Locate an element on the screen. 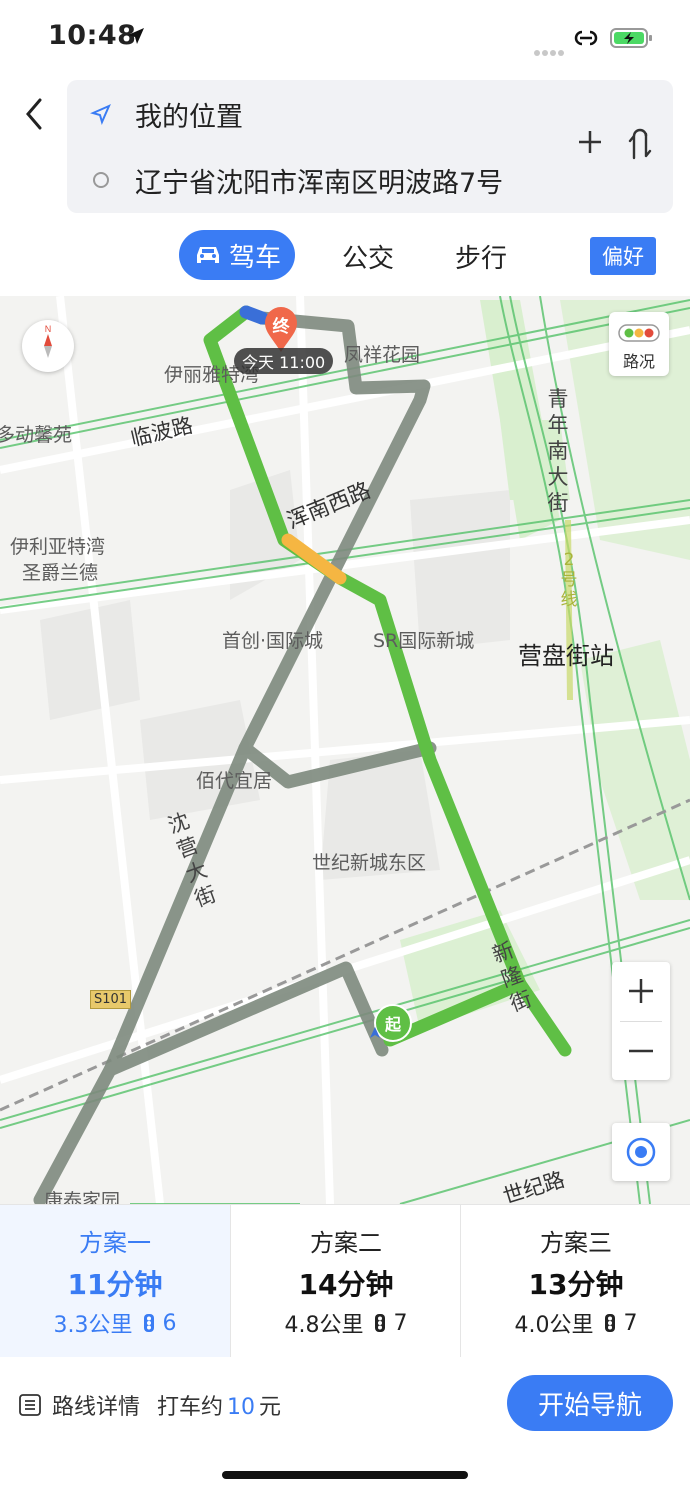 This screenshot has width=690, height=1493. poi-shiji-east: 世纪新城东区 is located at coordinates (369, 863).